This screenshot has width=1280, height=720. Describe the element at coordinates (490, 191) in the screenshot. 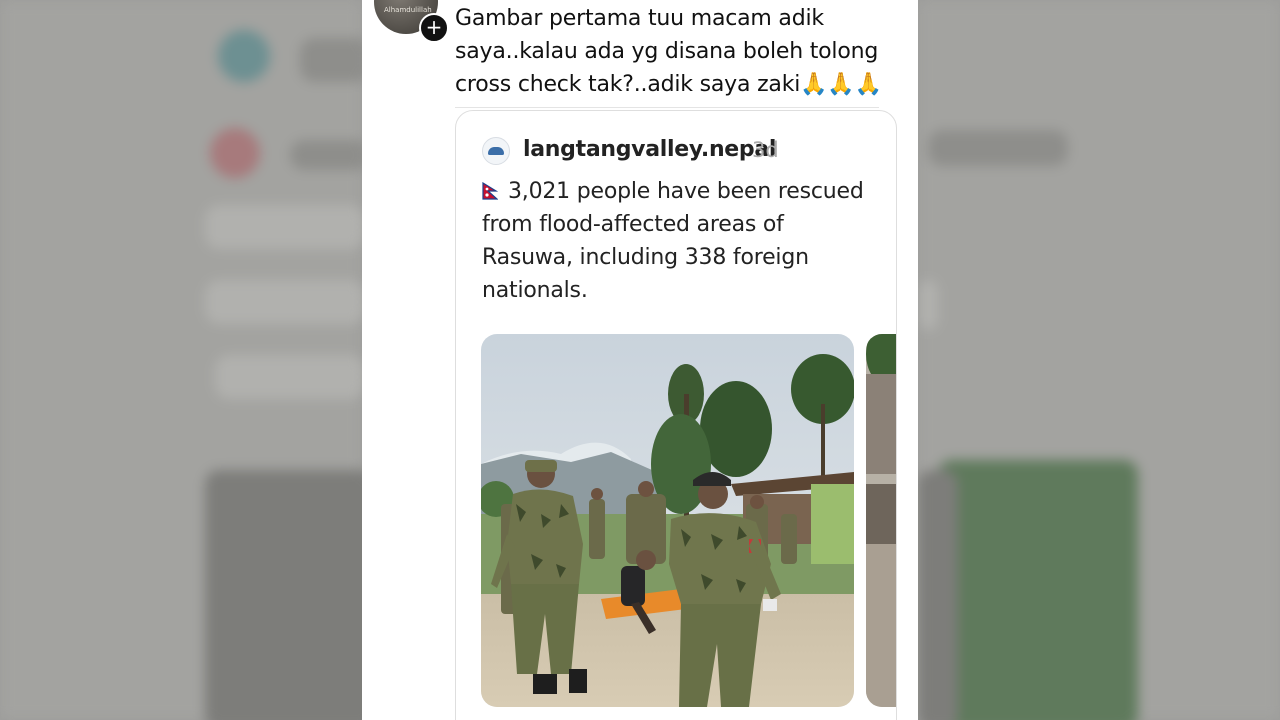

I see `nepal-flag-icon` at that location.